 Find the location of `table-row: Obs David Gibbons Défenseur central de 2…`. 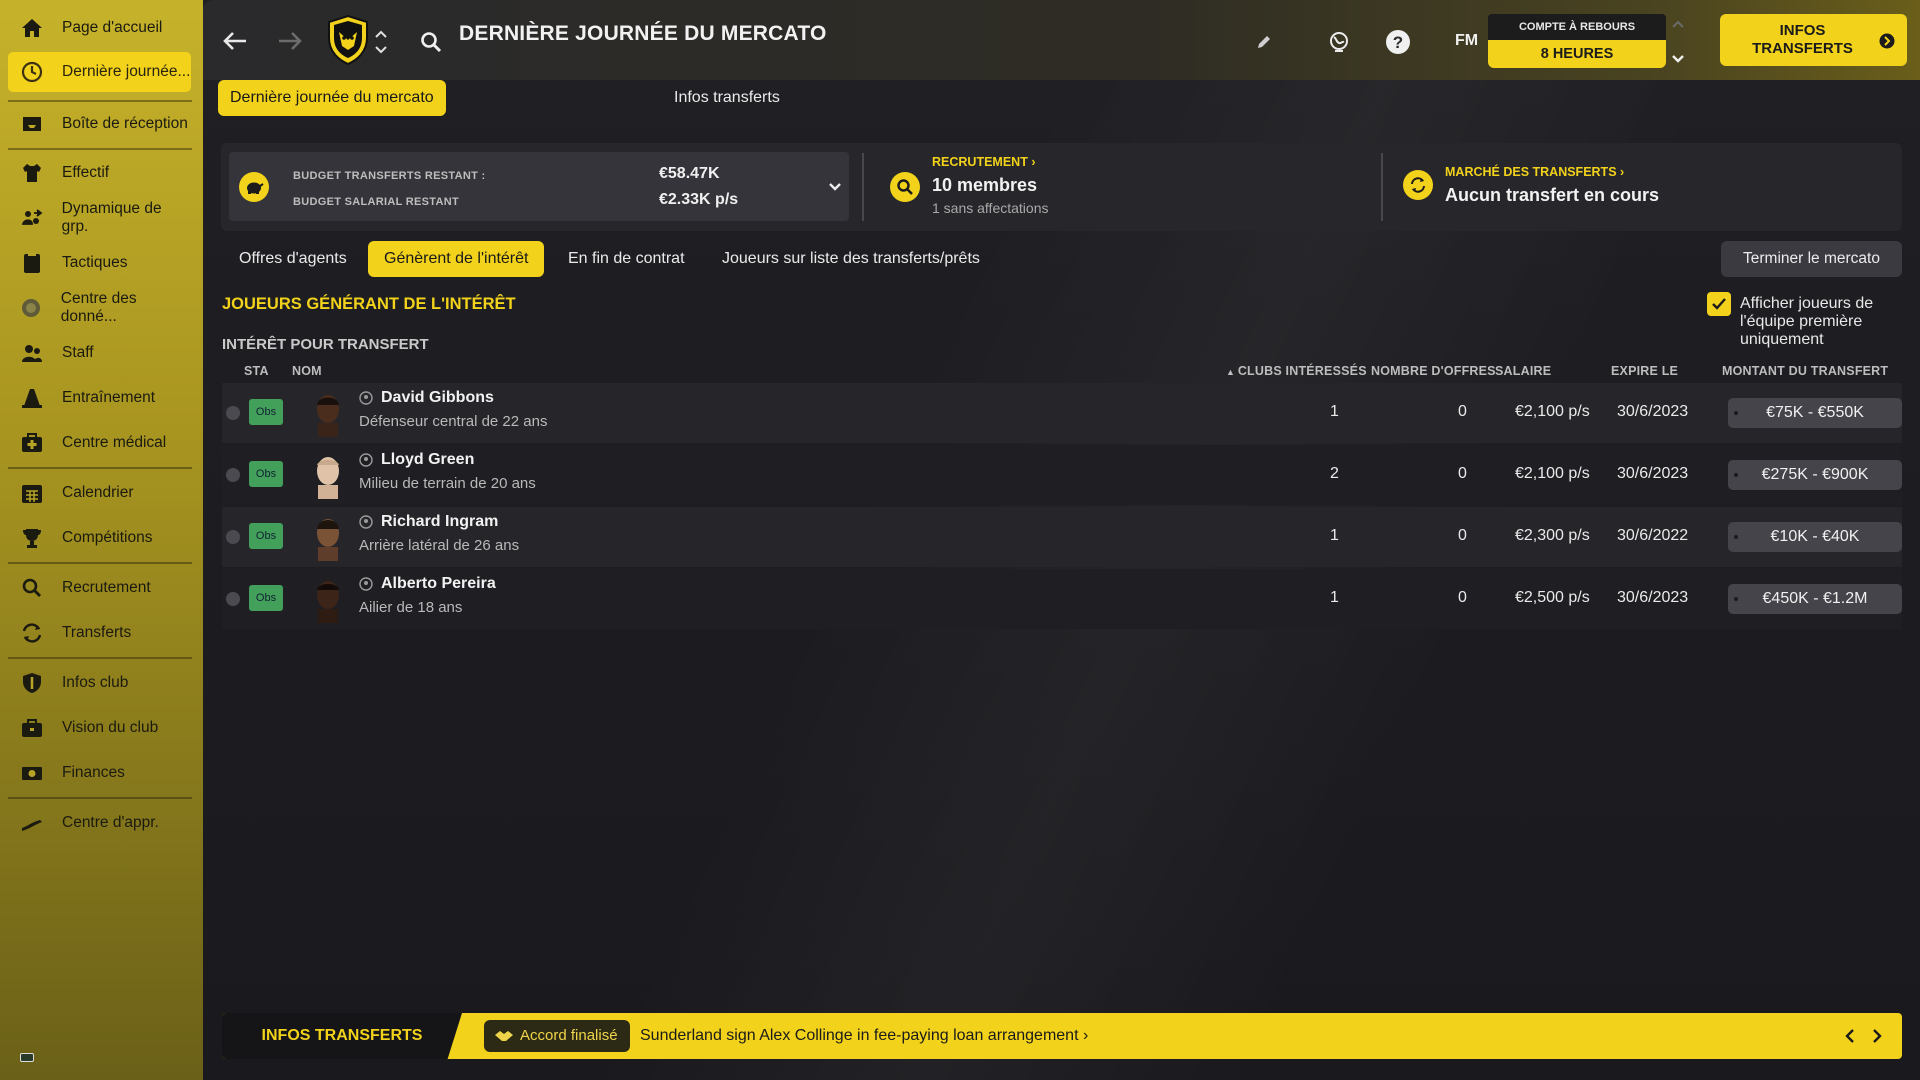

table-row: Obs David Gibbons Défenseur central de 2… is located at coordinates (1062, 413).